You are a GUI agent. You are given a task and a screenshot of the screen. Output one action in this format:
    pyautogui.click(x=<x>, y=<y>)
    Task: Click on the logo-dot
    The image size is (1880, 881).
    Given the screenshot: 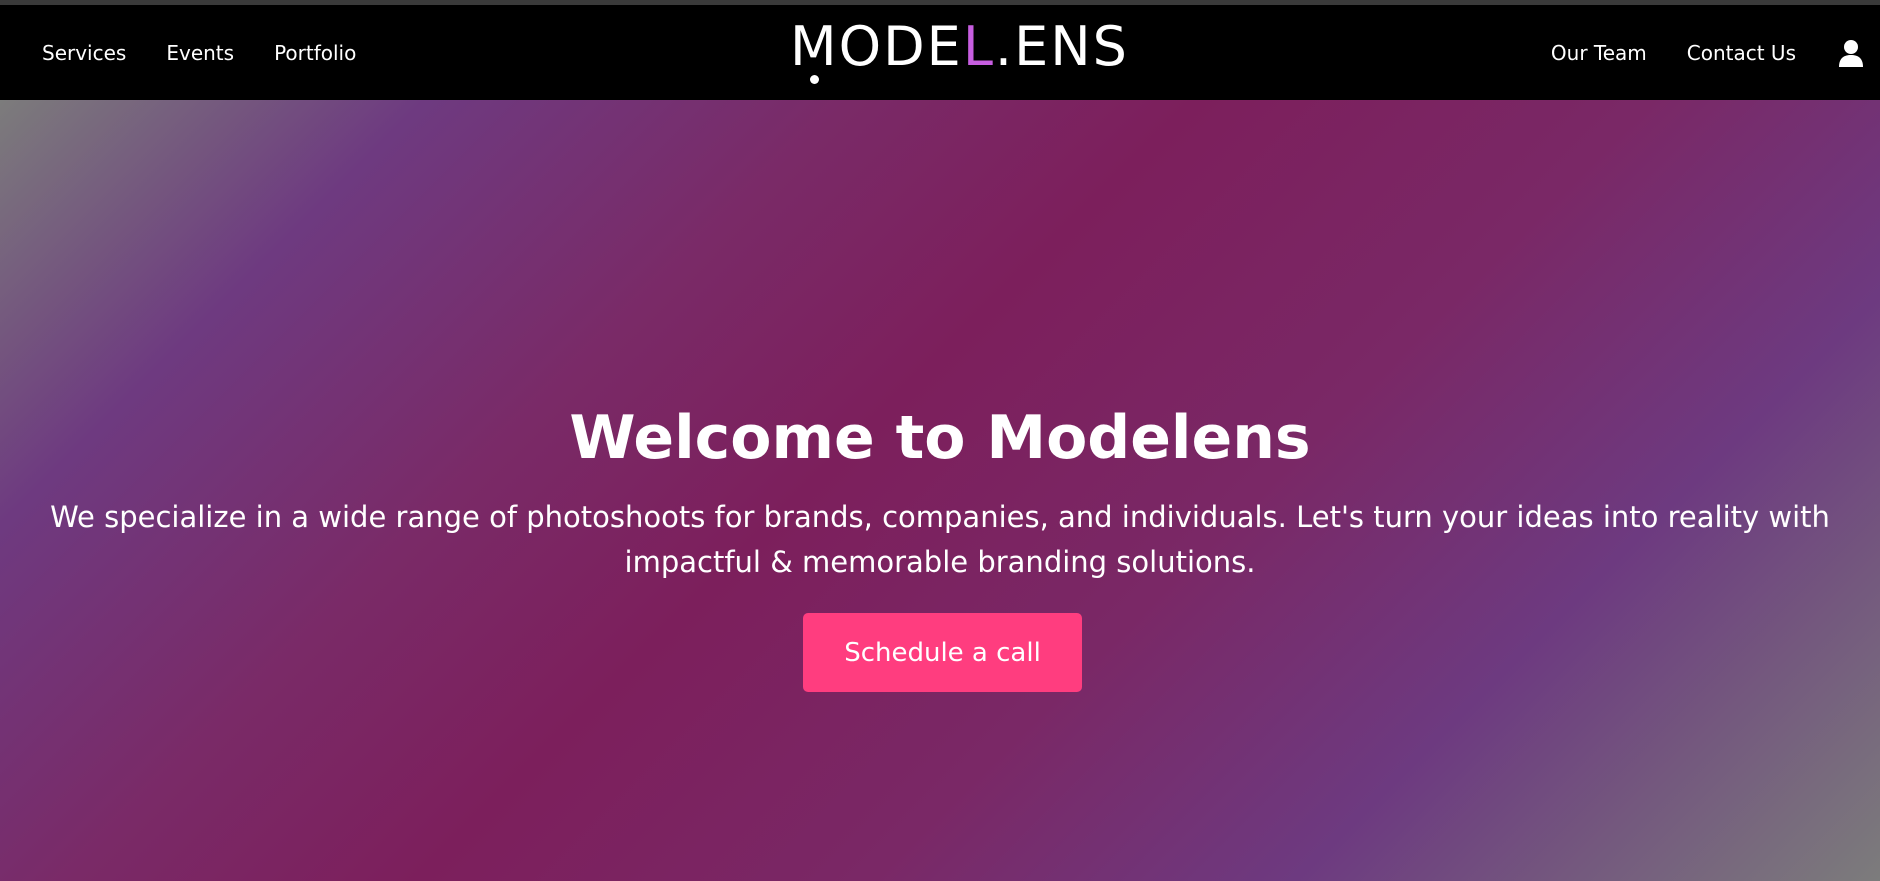 What is the action you would take?
    pyautogui.click(x=815, y=79)
    